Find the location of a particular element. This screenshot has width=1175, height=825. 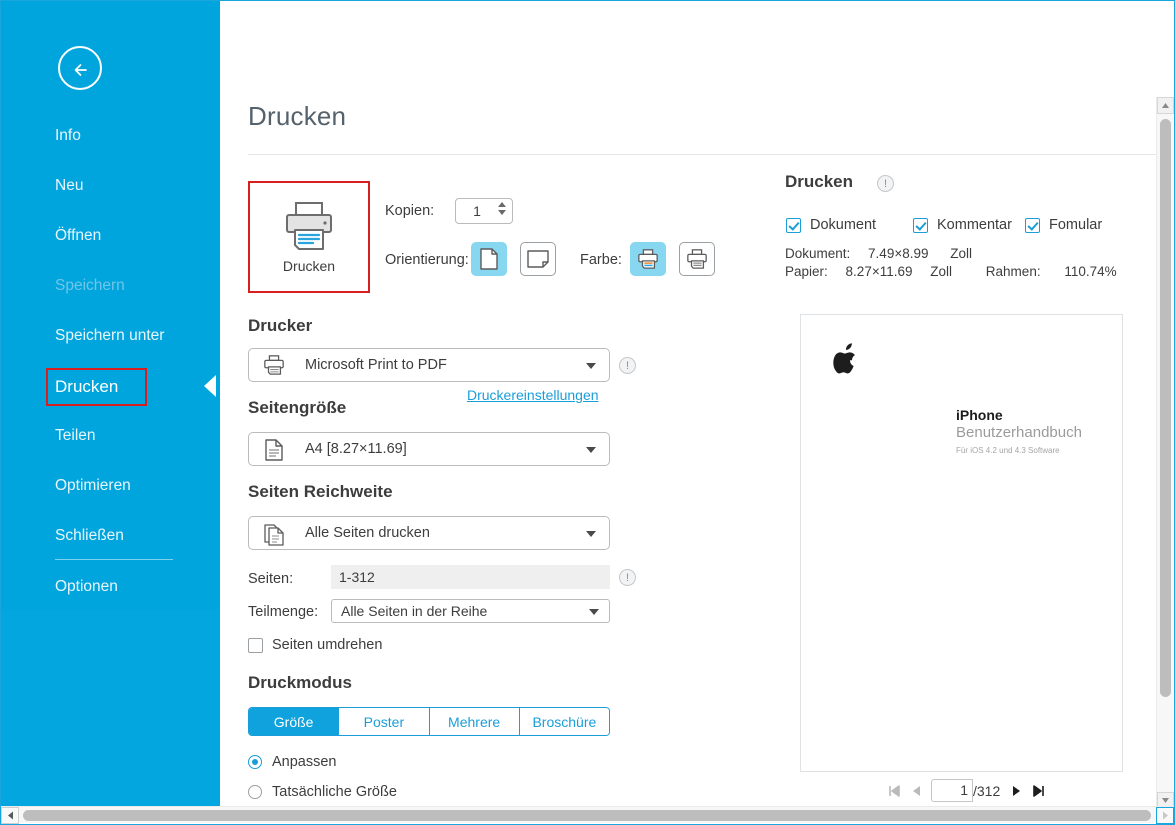

landscape-page-icon is located at coordinates (538, 259).